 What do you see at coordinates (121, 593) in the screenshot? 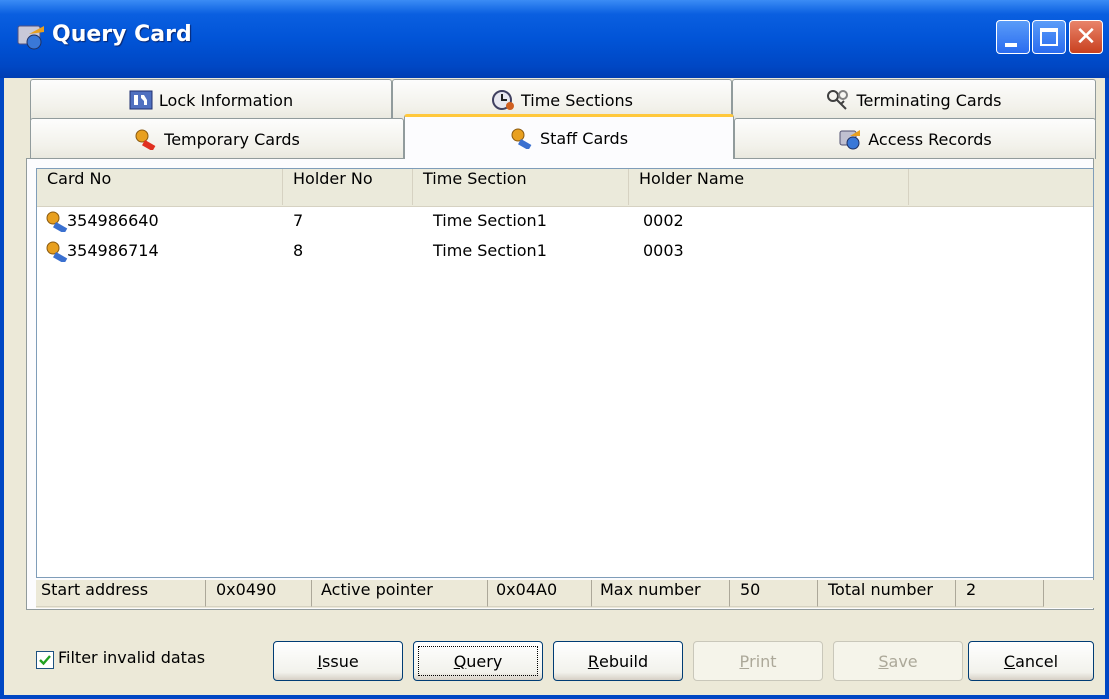
I see `start-address-label: Start address` at bounding box center [121, 593].